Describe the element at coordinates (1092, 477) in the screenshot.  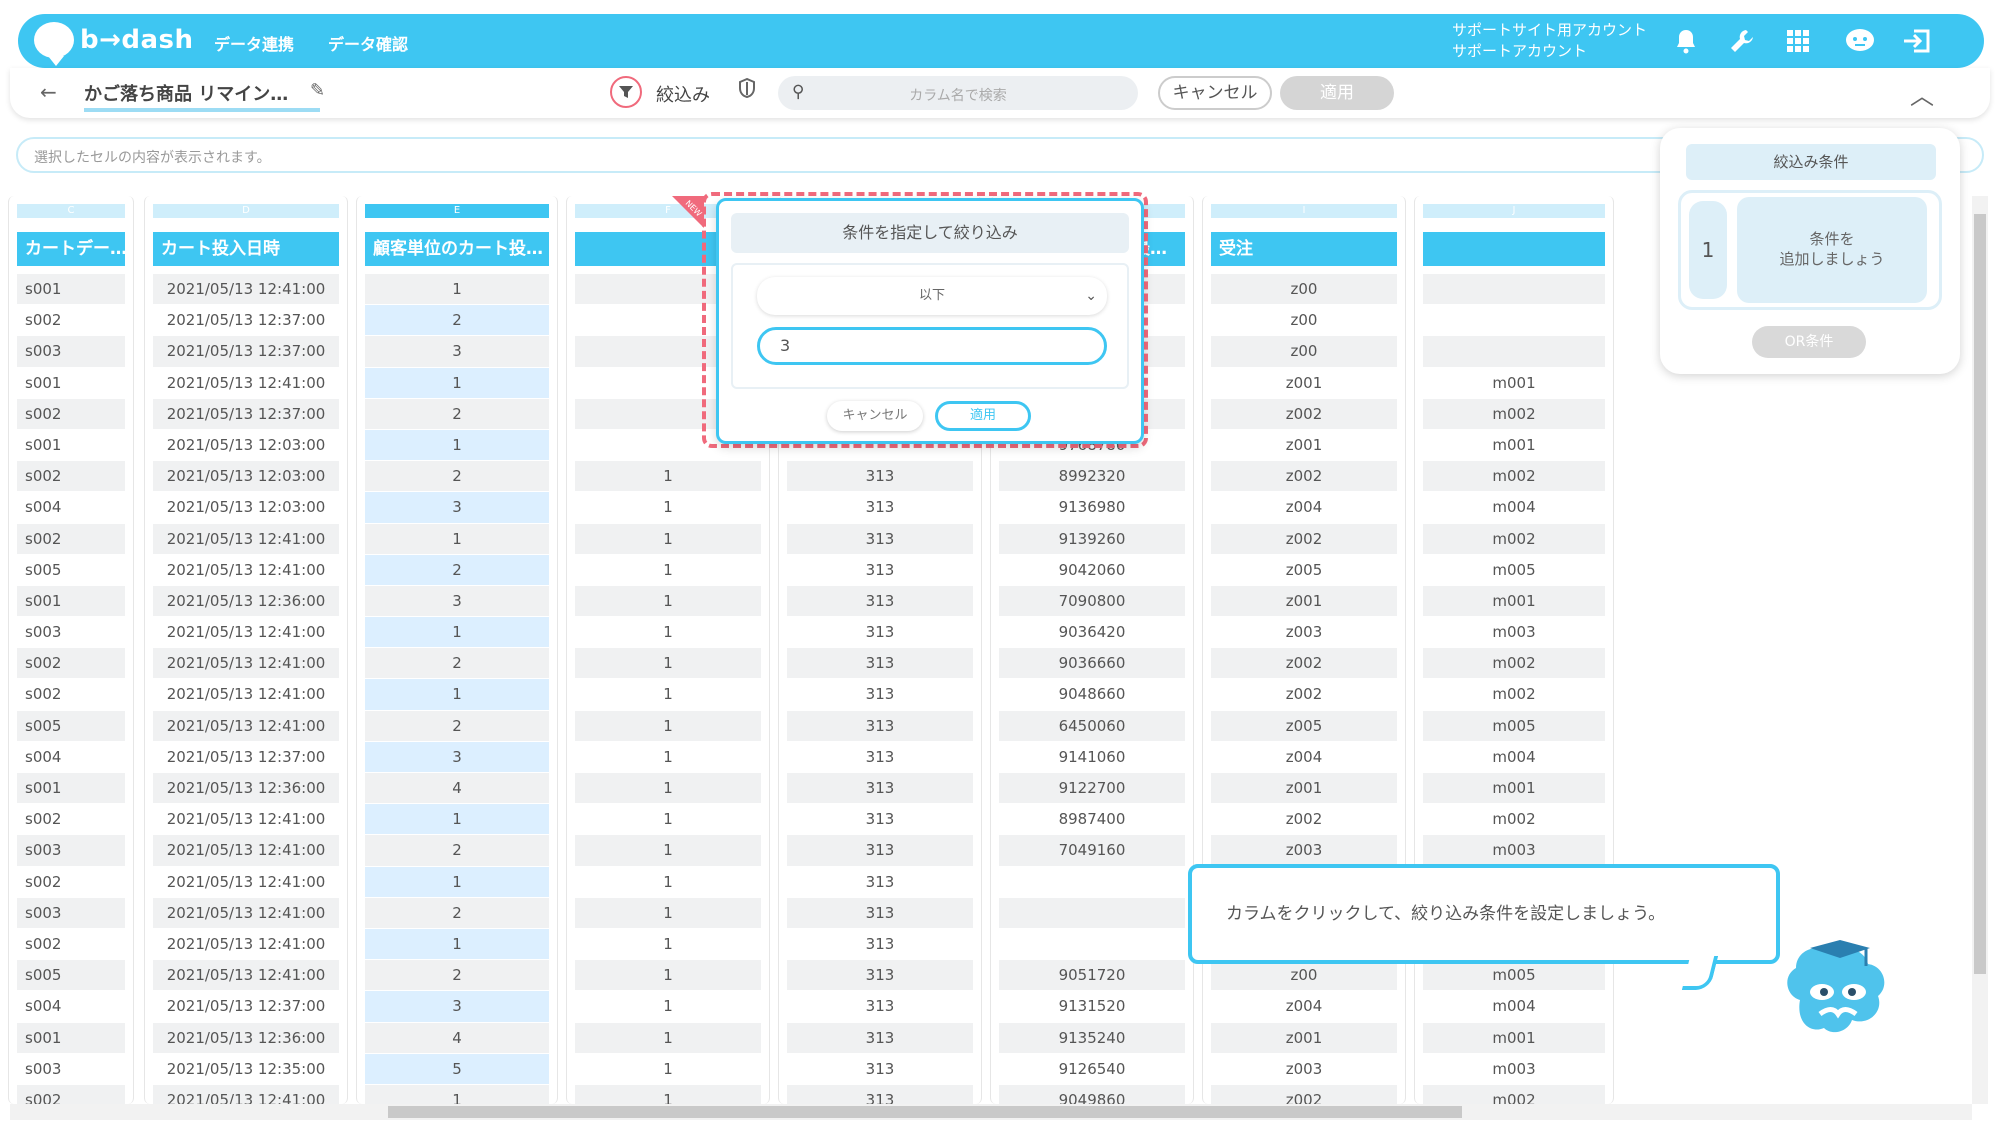
I see `table-cell: 8992320` at that location.